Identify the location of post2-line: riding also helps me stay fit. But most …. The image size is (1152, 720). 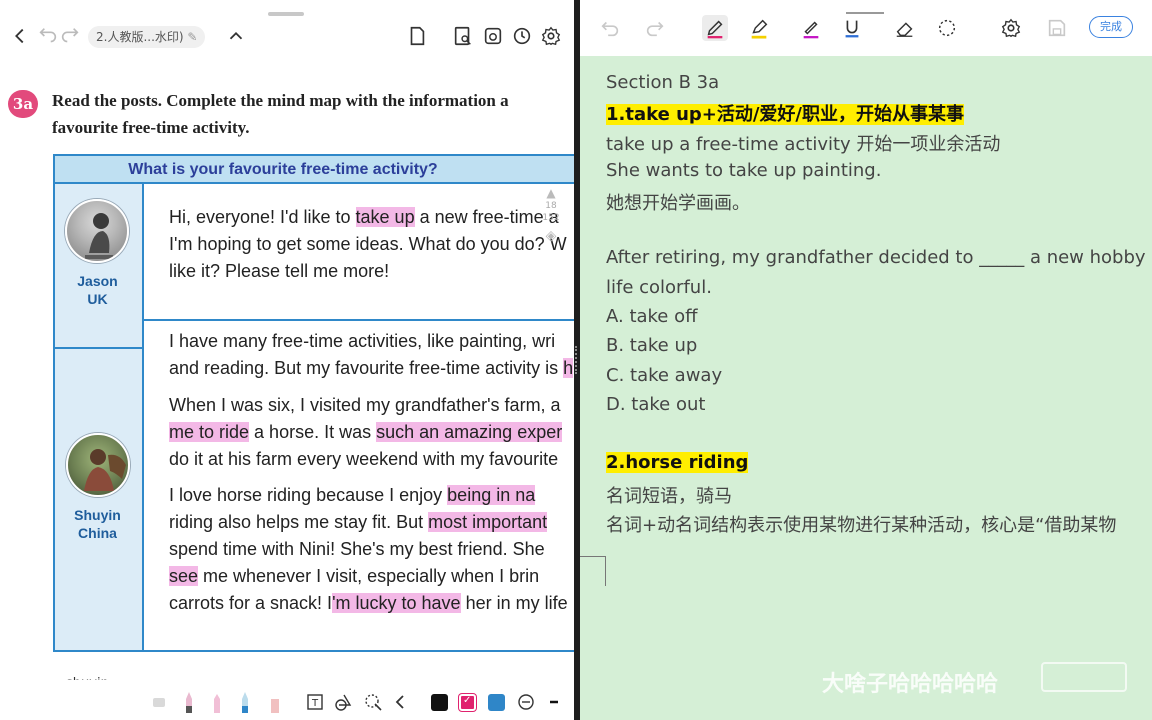
(358, 522).